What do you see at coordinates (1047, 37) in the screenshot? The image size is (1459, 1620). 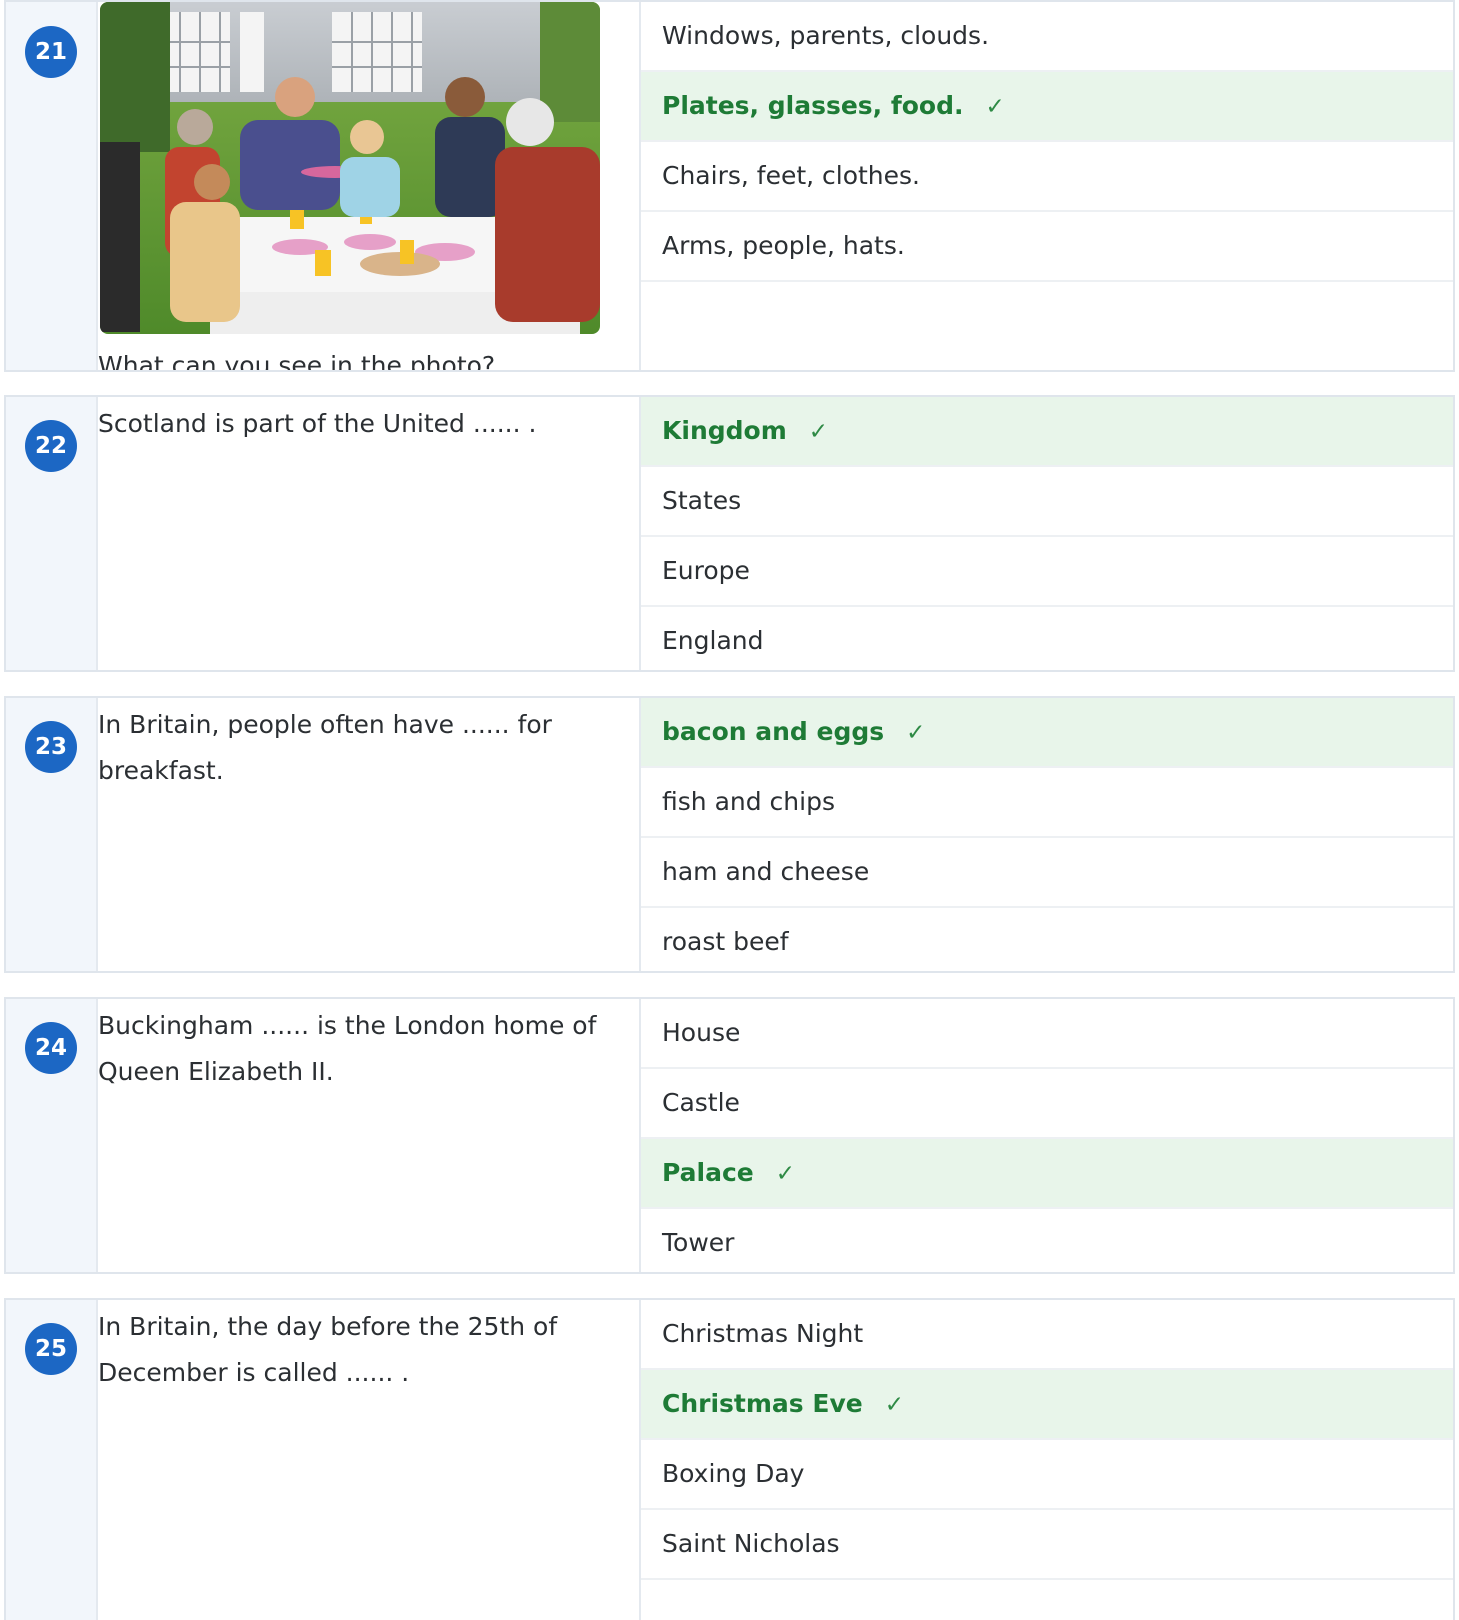 I see `answer-option: Windows, parents, clouds.` at bounding box center [1047, 37].